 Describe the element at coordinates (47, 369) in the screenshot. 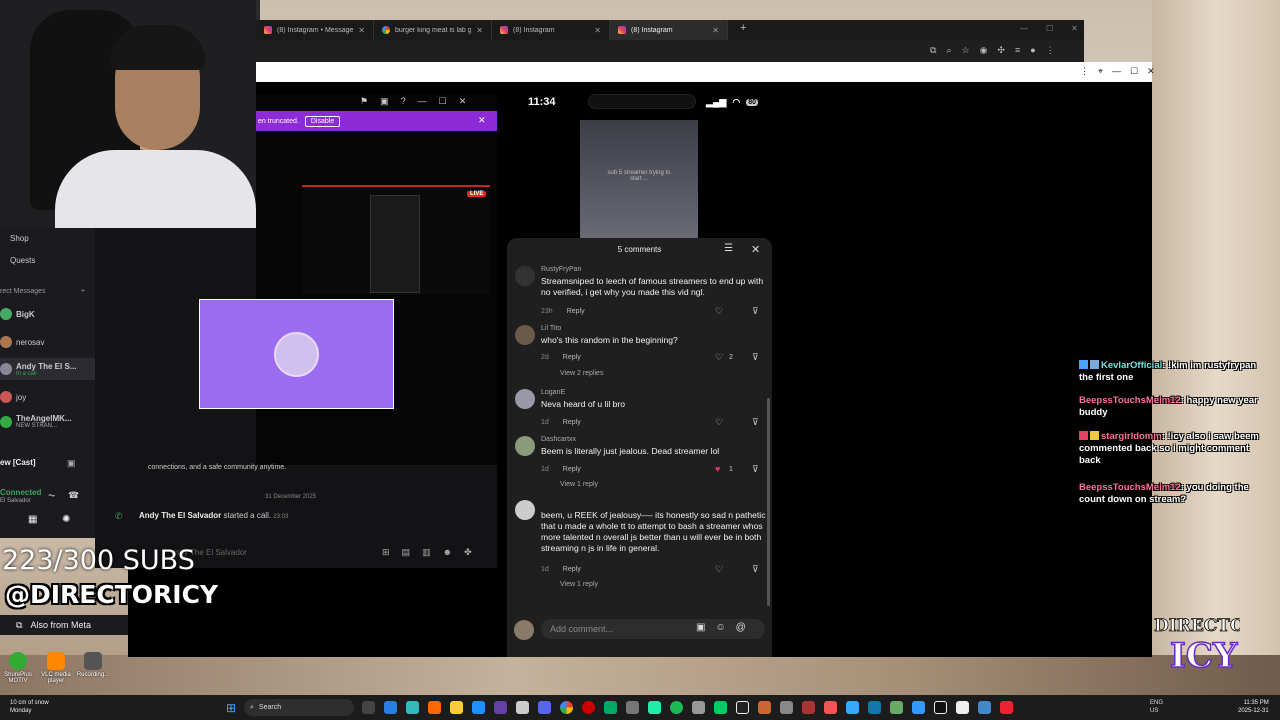

I see `dm-item-active: Andy The El S... In a call` at that location.